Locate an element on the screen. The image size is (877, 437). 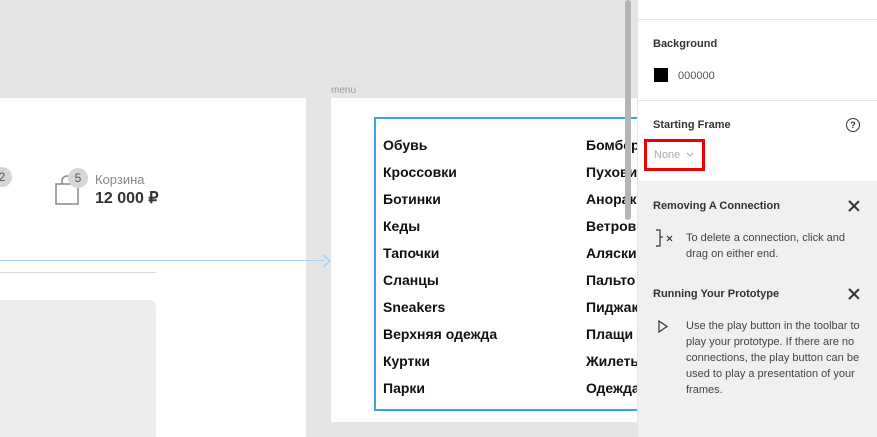
menu-item: Кеды is located at coordinates (440, 230).